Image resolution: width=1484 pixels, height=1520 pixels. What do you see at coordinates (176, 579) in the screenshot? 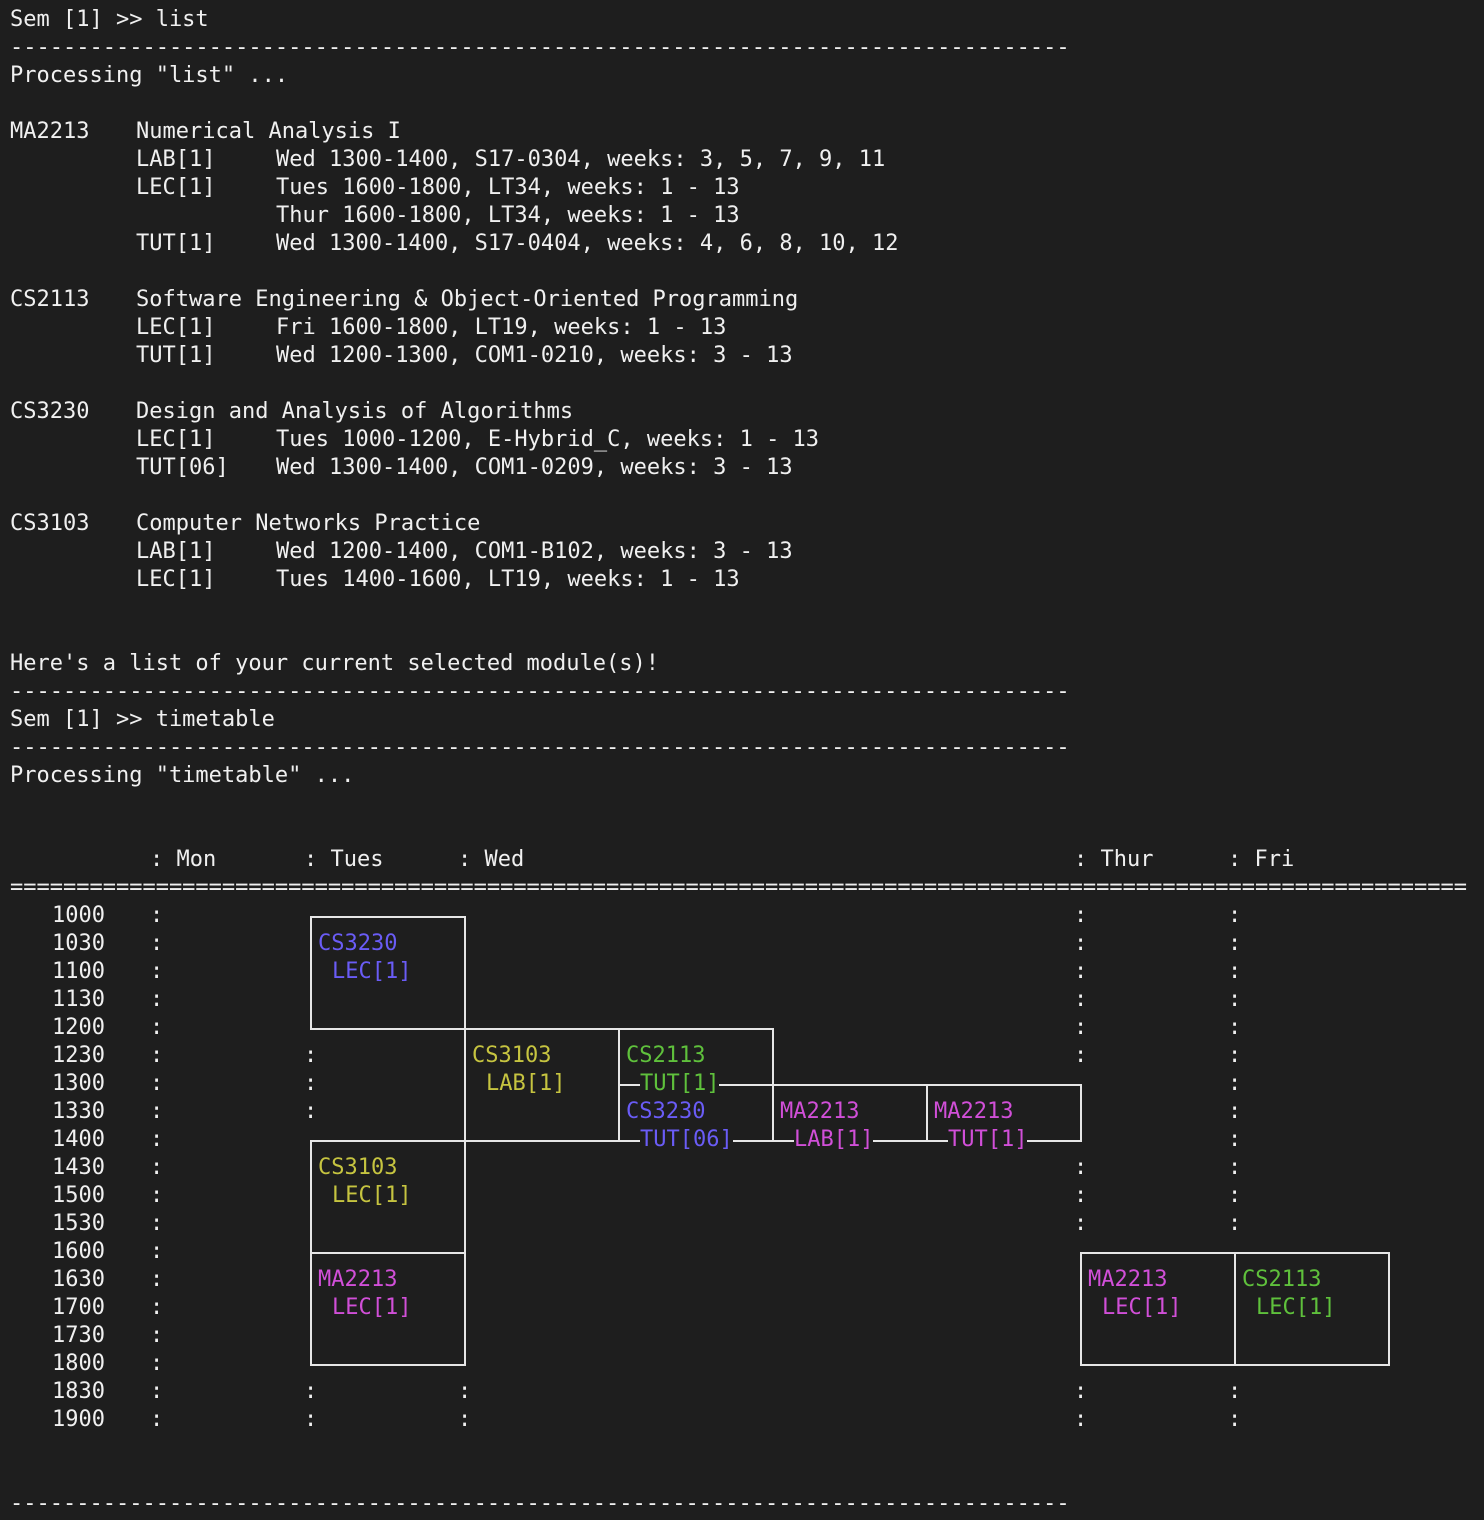
I see `slot-type: LEC[1]` at bounding box center [176, 579].